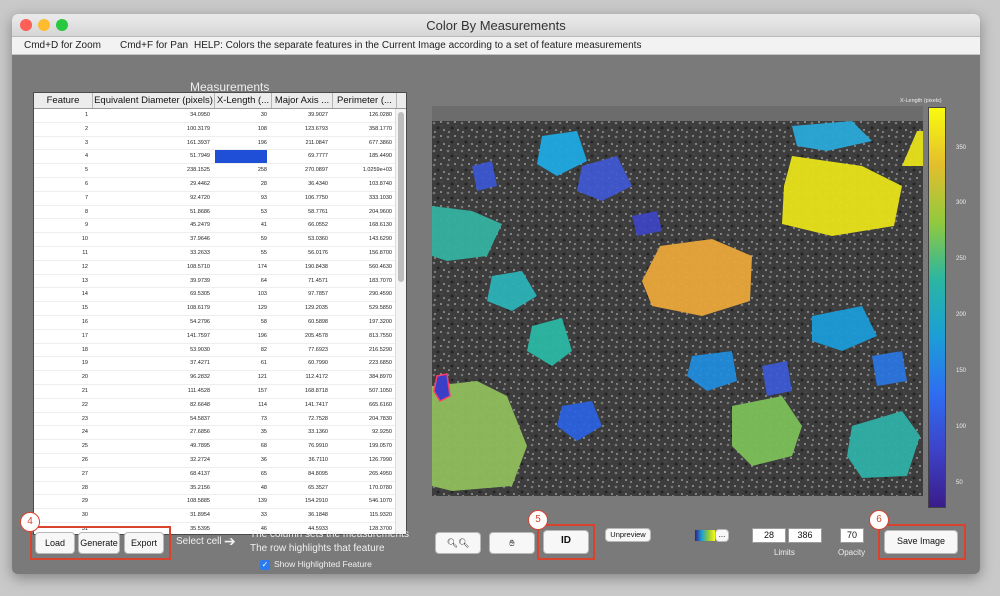 This screenshot has width=1000, height=596. I want to click on table-row: 16 54.2796 58 60.5898 197.3200, so click(215, 323).